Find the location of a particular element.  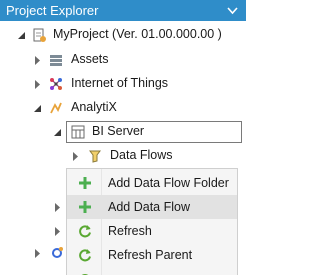

menu-item-label: Refresh Parent is located at coordinates (150, 255).